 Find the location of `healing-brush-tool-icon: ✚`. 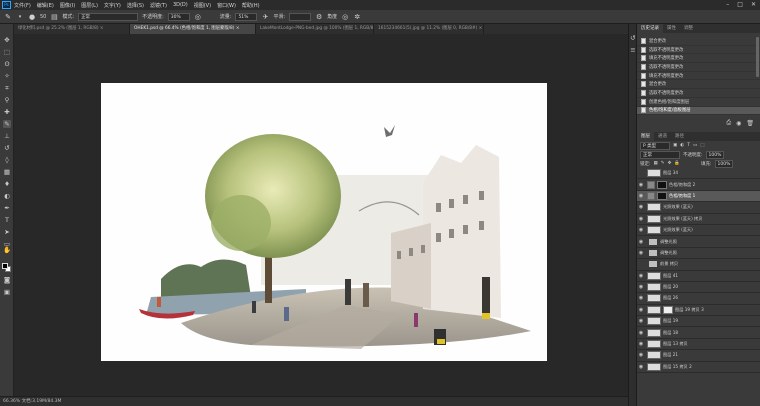

healing-brush-tool-icon: ✚ is located at coordinates (7, 112).